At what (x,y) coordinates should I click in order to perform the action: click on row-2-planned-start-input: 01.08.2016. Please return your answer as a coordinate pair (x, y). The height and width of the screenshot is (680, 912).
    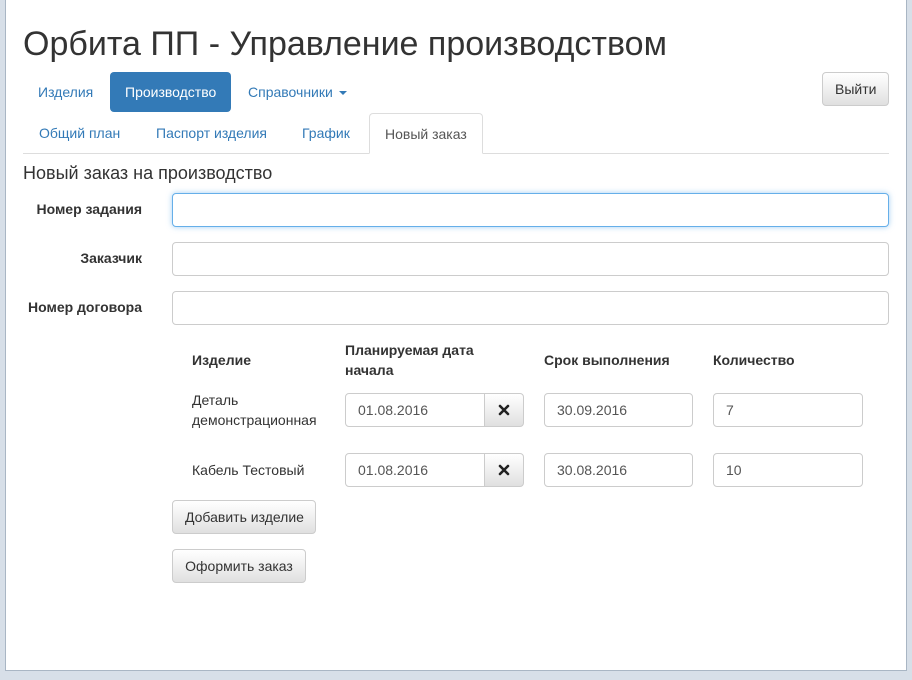
    Looking at the image, I should click on (415, 470).